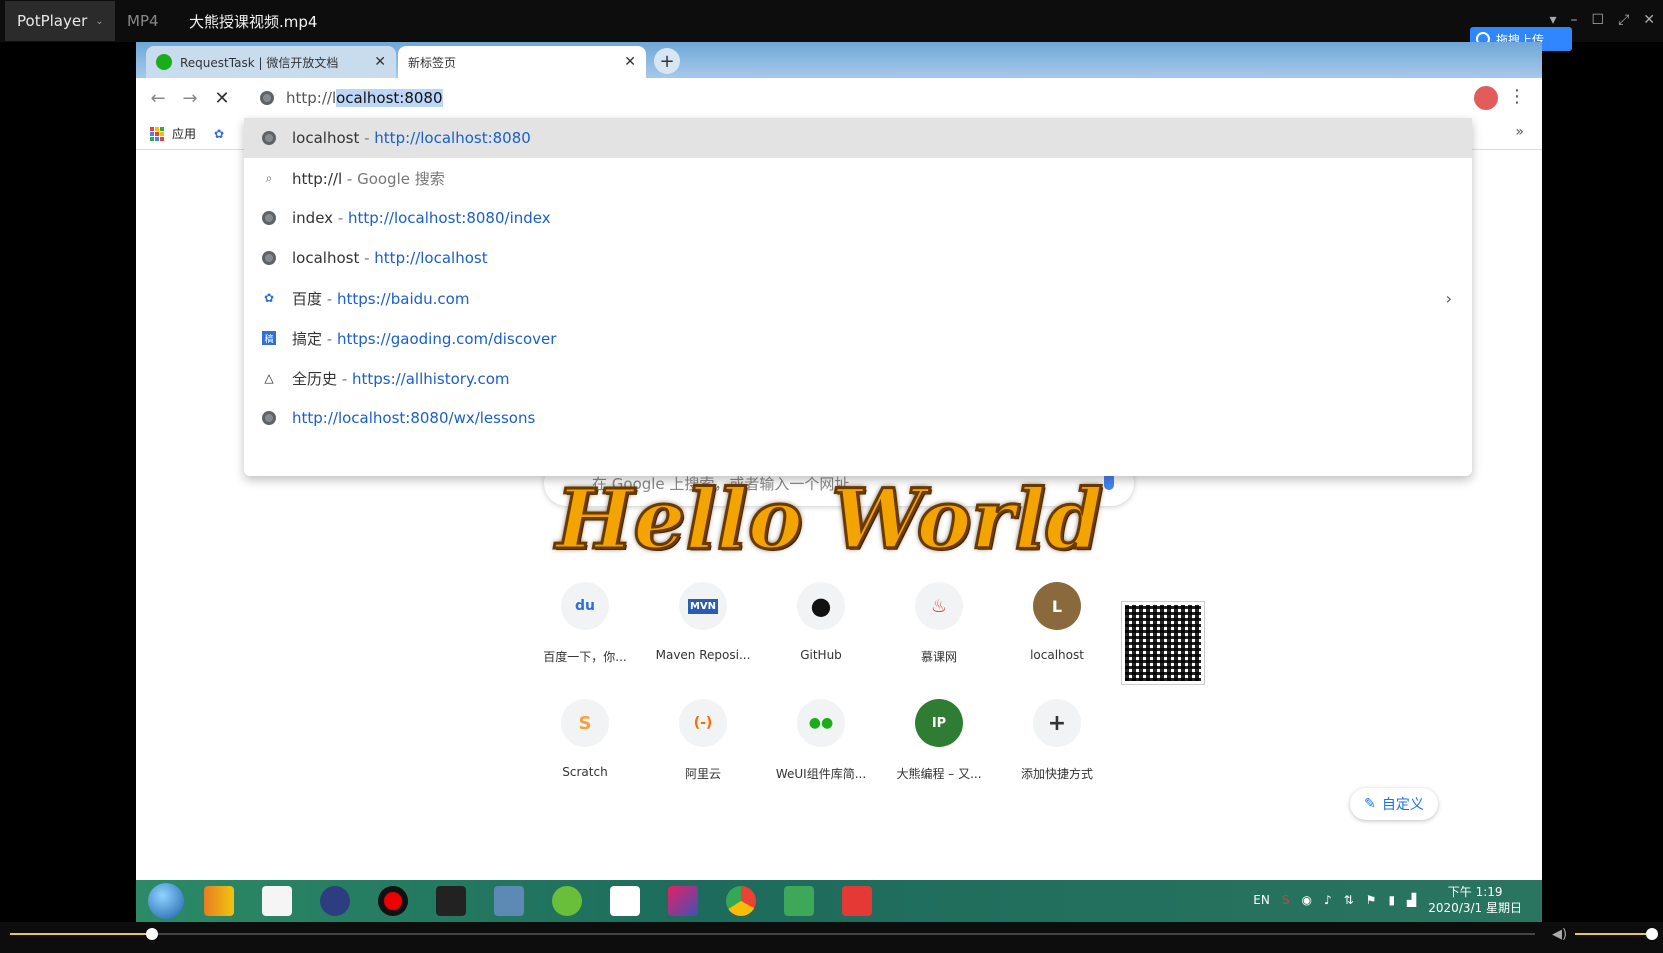  Describe the element at coordinates (858, 298) in the screenshot. I see `suggestion-item: ✿ 百度 - https://baidu.com ›` at that location.